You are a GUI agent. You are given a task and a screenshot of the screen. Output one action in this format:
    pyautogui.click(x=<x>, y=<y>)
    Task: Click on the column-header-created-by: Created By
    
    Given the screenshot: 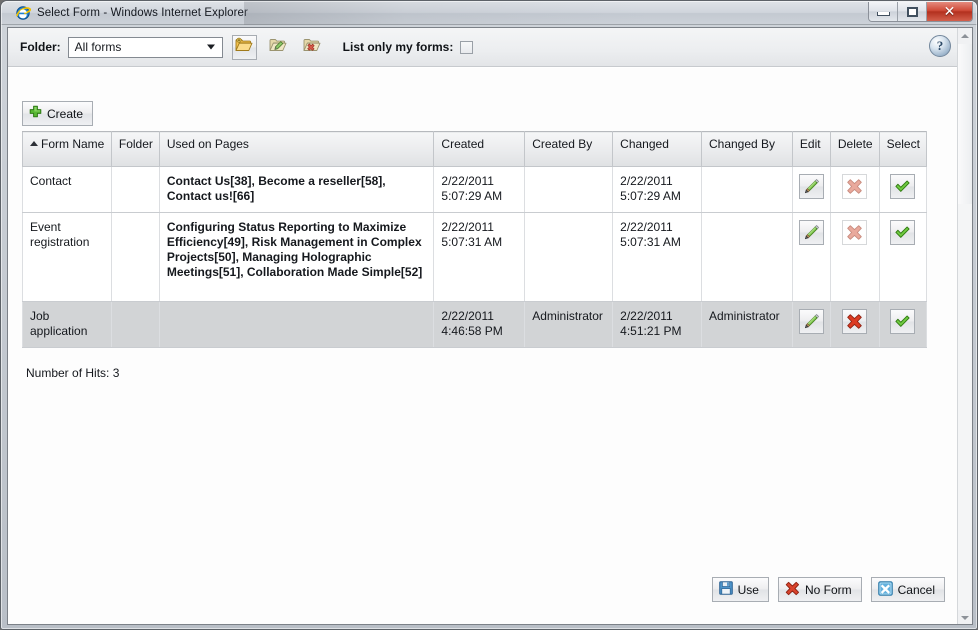 What is the action you would take?
    pyautogui.click(x=569, y=149)
    